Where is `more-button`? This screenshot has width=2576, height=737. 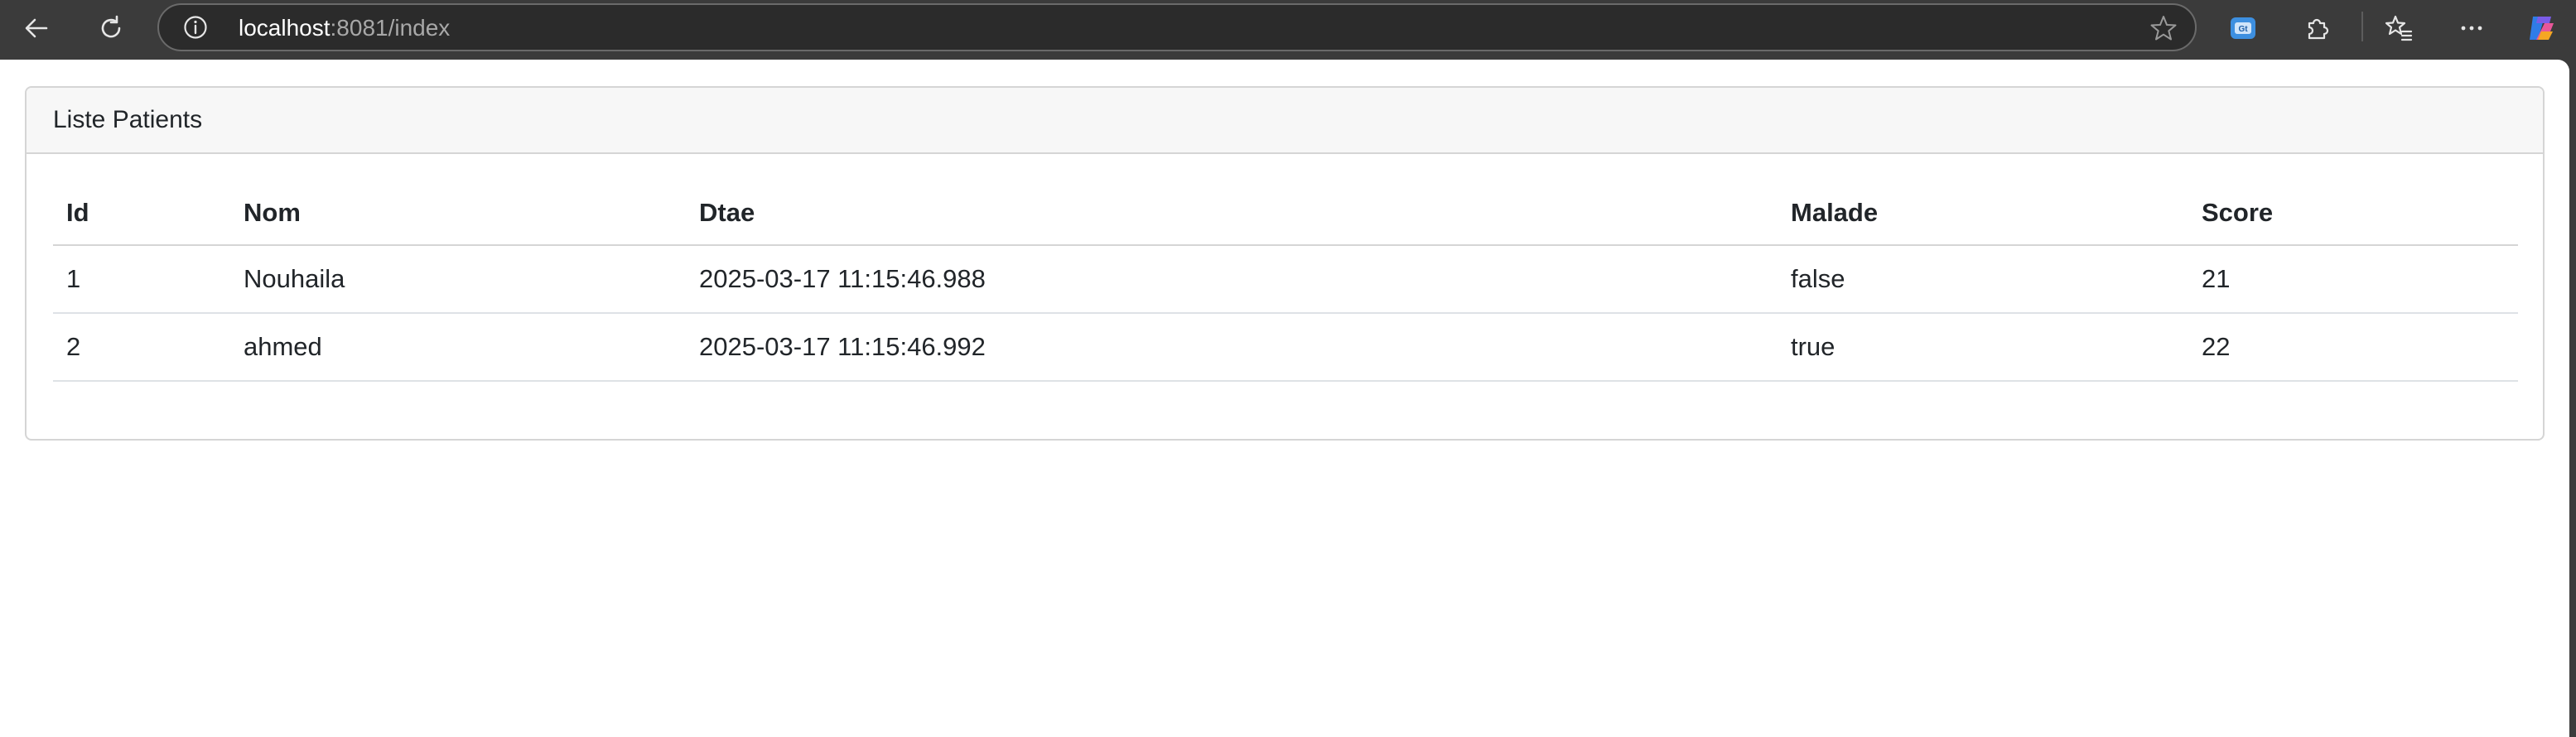
more-button is located at coordinates (2471, 28).